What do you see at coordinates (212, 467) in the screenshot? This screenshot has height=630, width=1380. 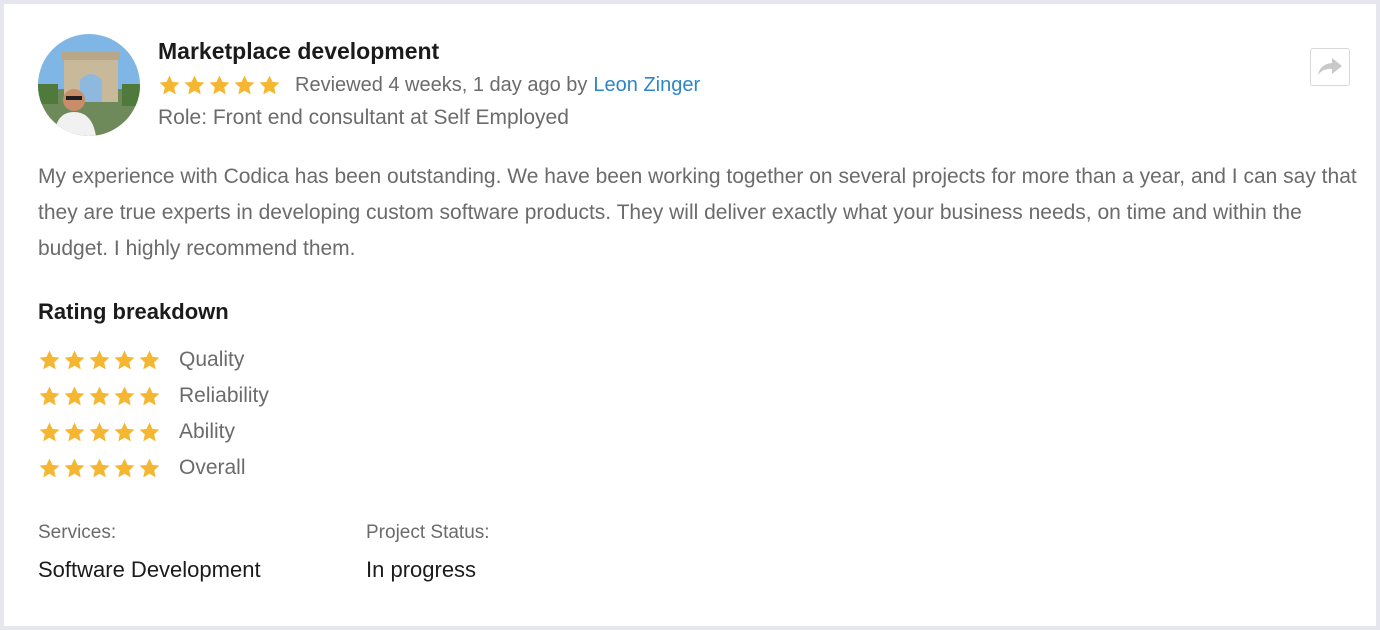 I see `rating-label: Overall` at bounding box center [212, 467].